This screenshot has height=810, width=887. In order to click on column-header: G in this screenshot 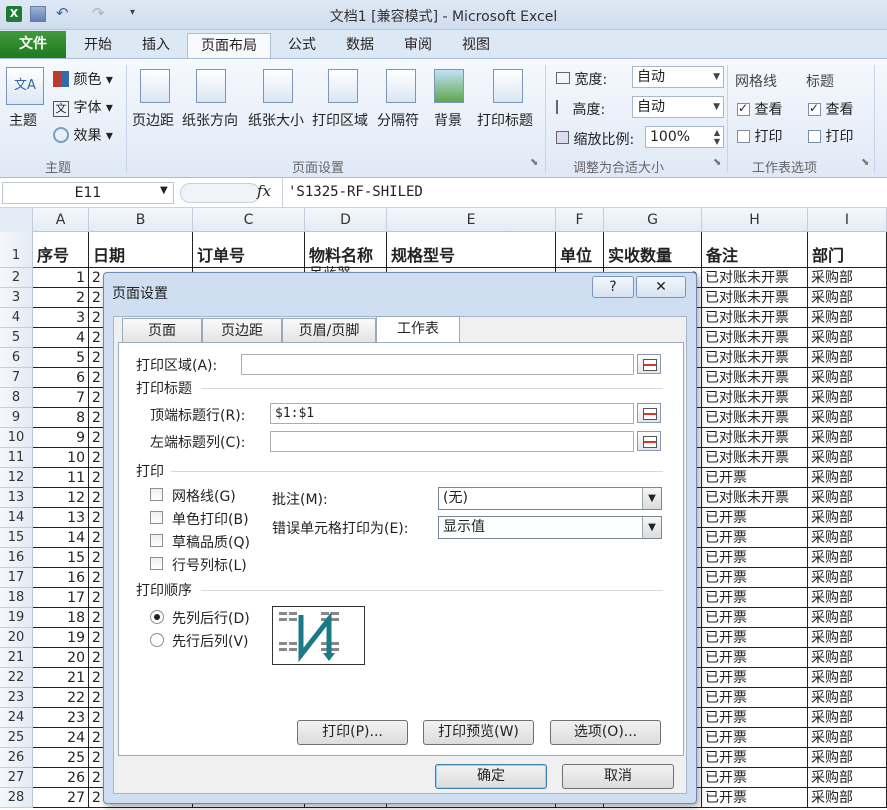, I will do `click(653, 220)`.